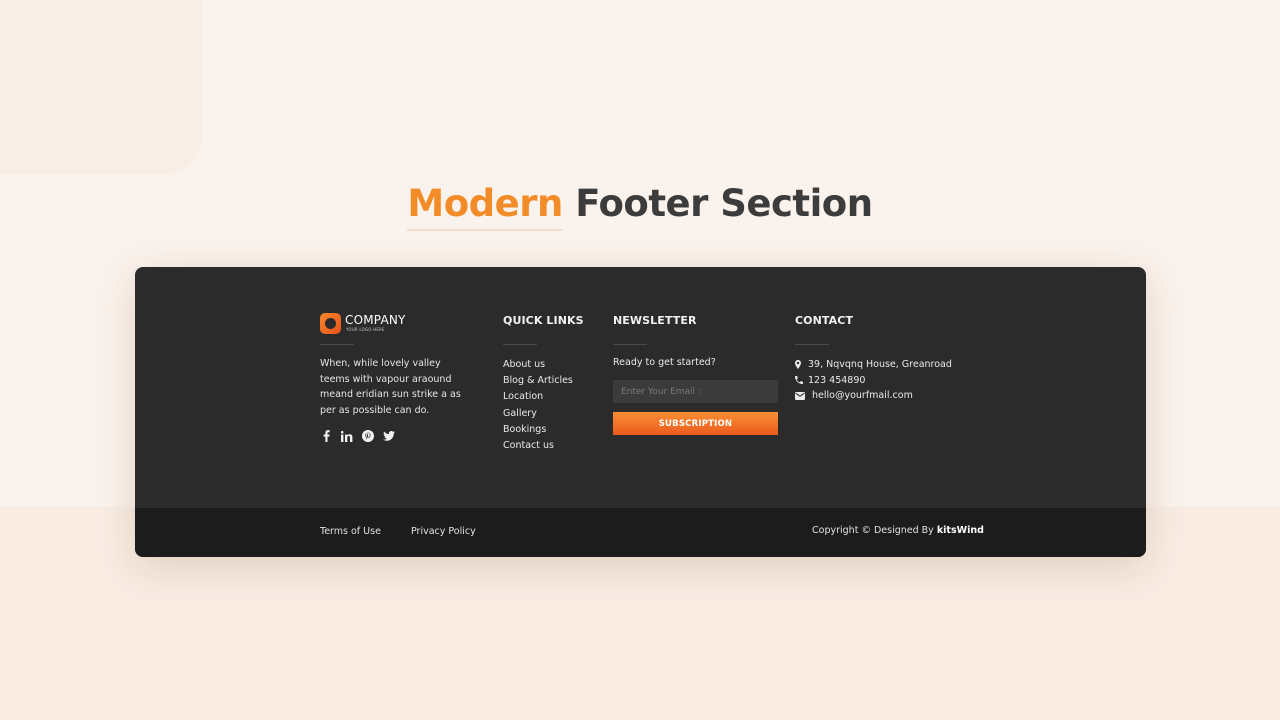 The width and height of the screenshot is (1280, 720). What do you see at coordinates (640, 532) in the screenshot?
I see `footer-bottom-bar` at bounding box center [640, 532].